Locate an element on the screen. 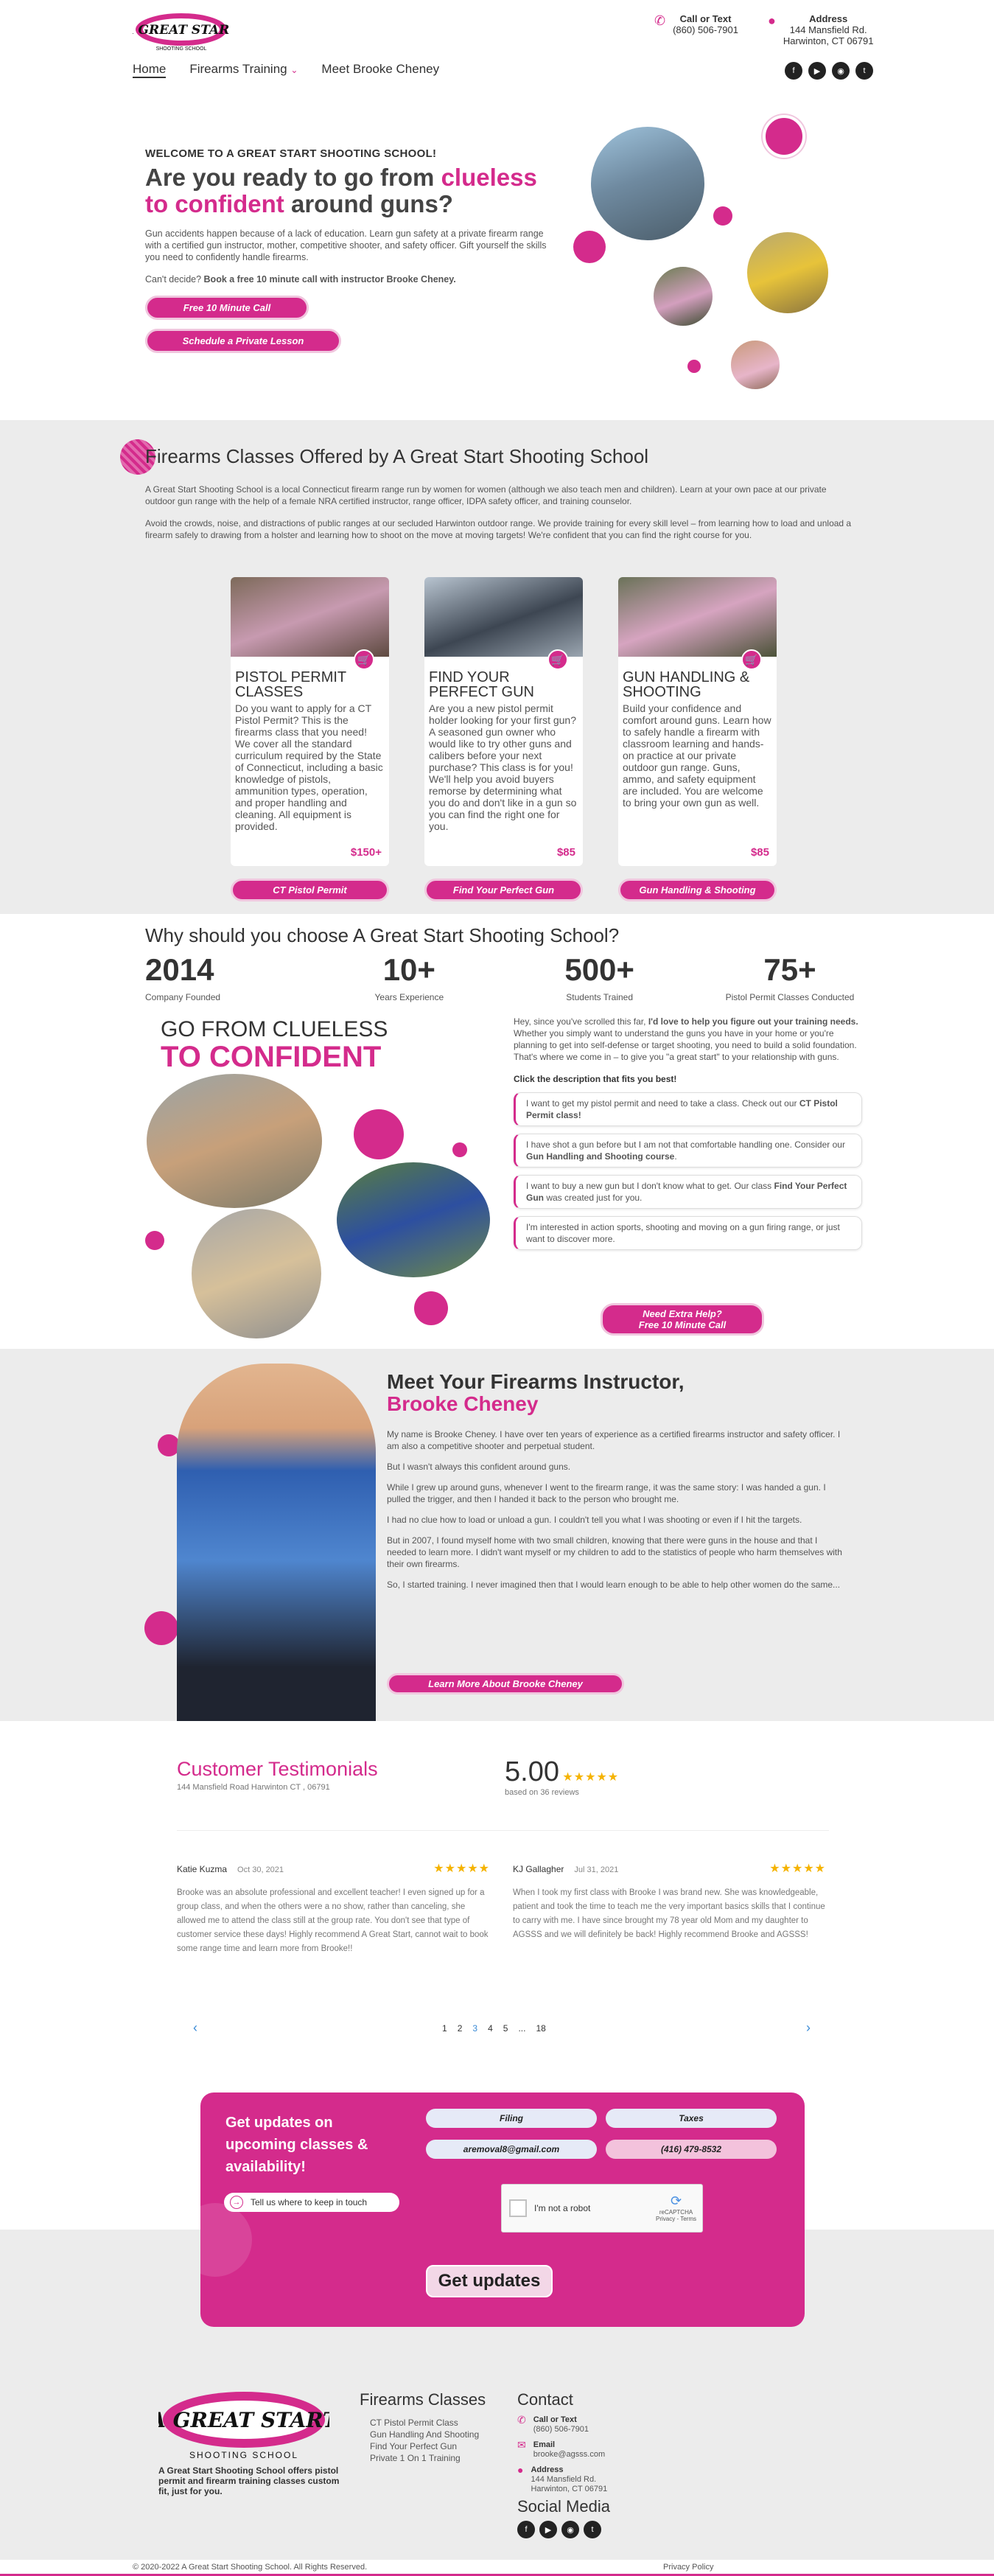 This screenshot has height=2576, width=994. get-updates-button: Get updates is located at coordinates (489, 2281).